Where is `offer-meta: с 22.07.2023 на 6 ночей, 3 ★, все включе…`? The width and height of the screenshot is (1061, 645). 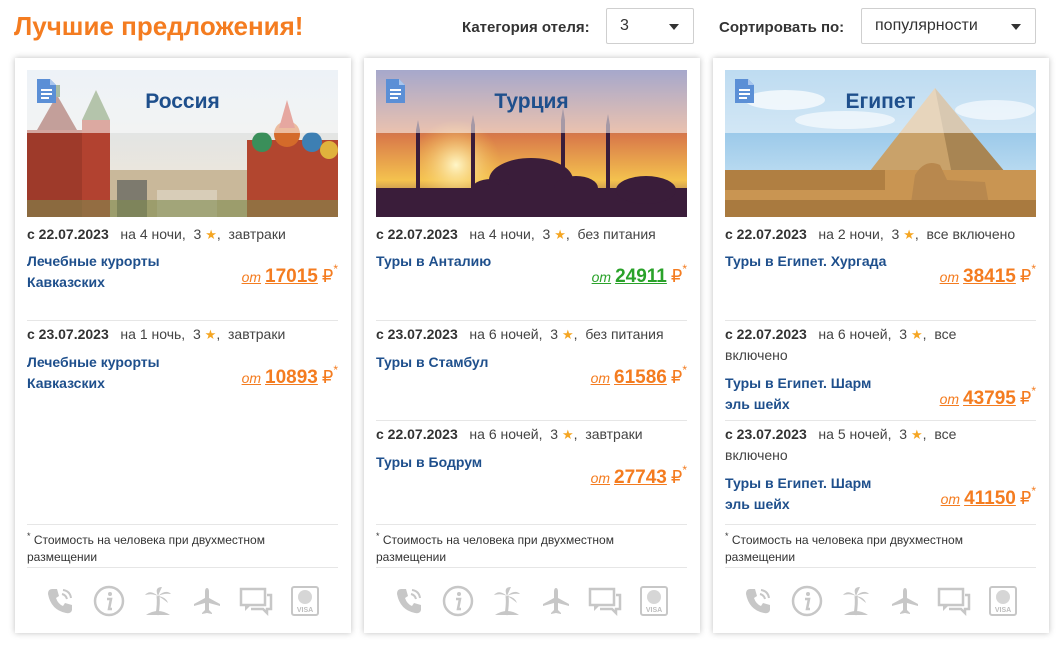
offer-meta: с 22.07.2023 на 6 ночей, 3 ★, все включе… is located at coordinates (841, 344).